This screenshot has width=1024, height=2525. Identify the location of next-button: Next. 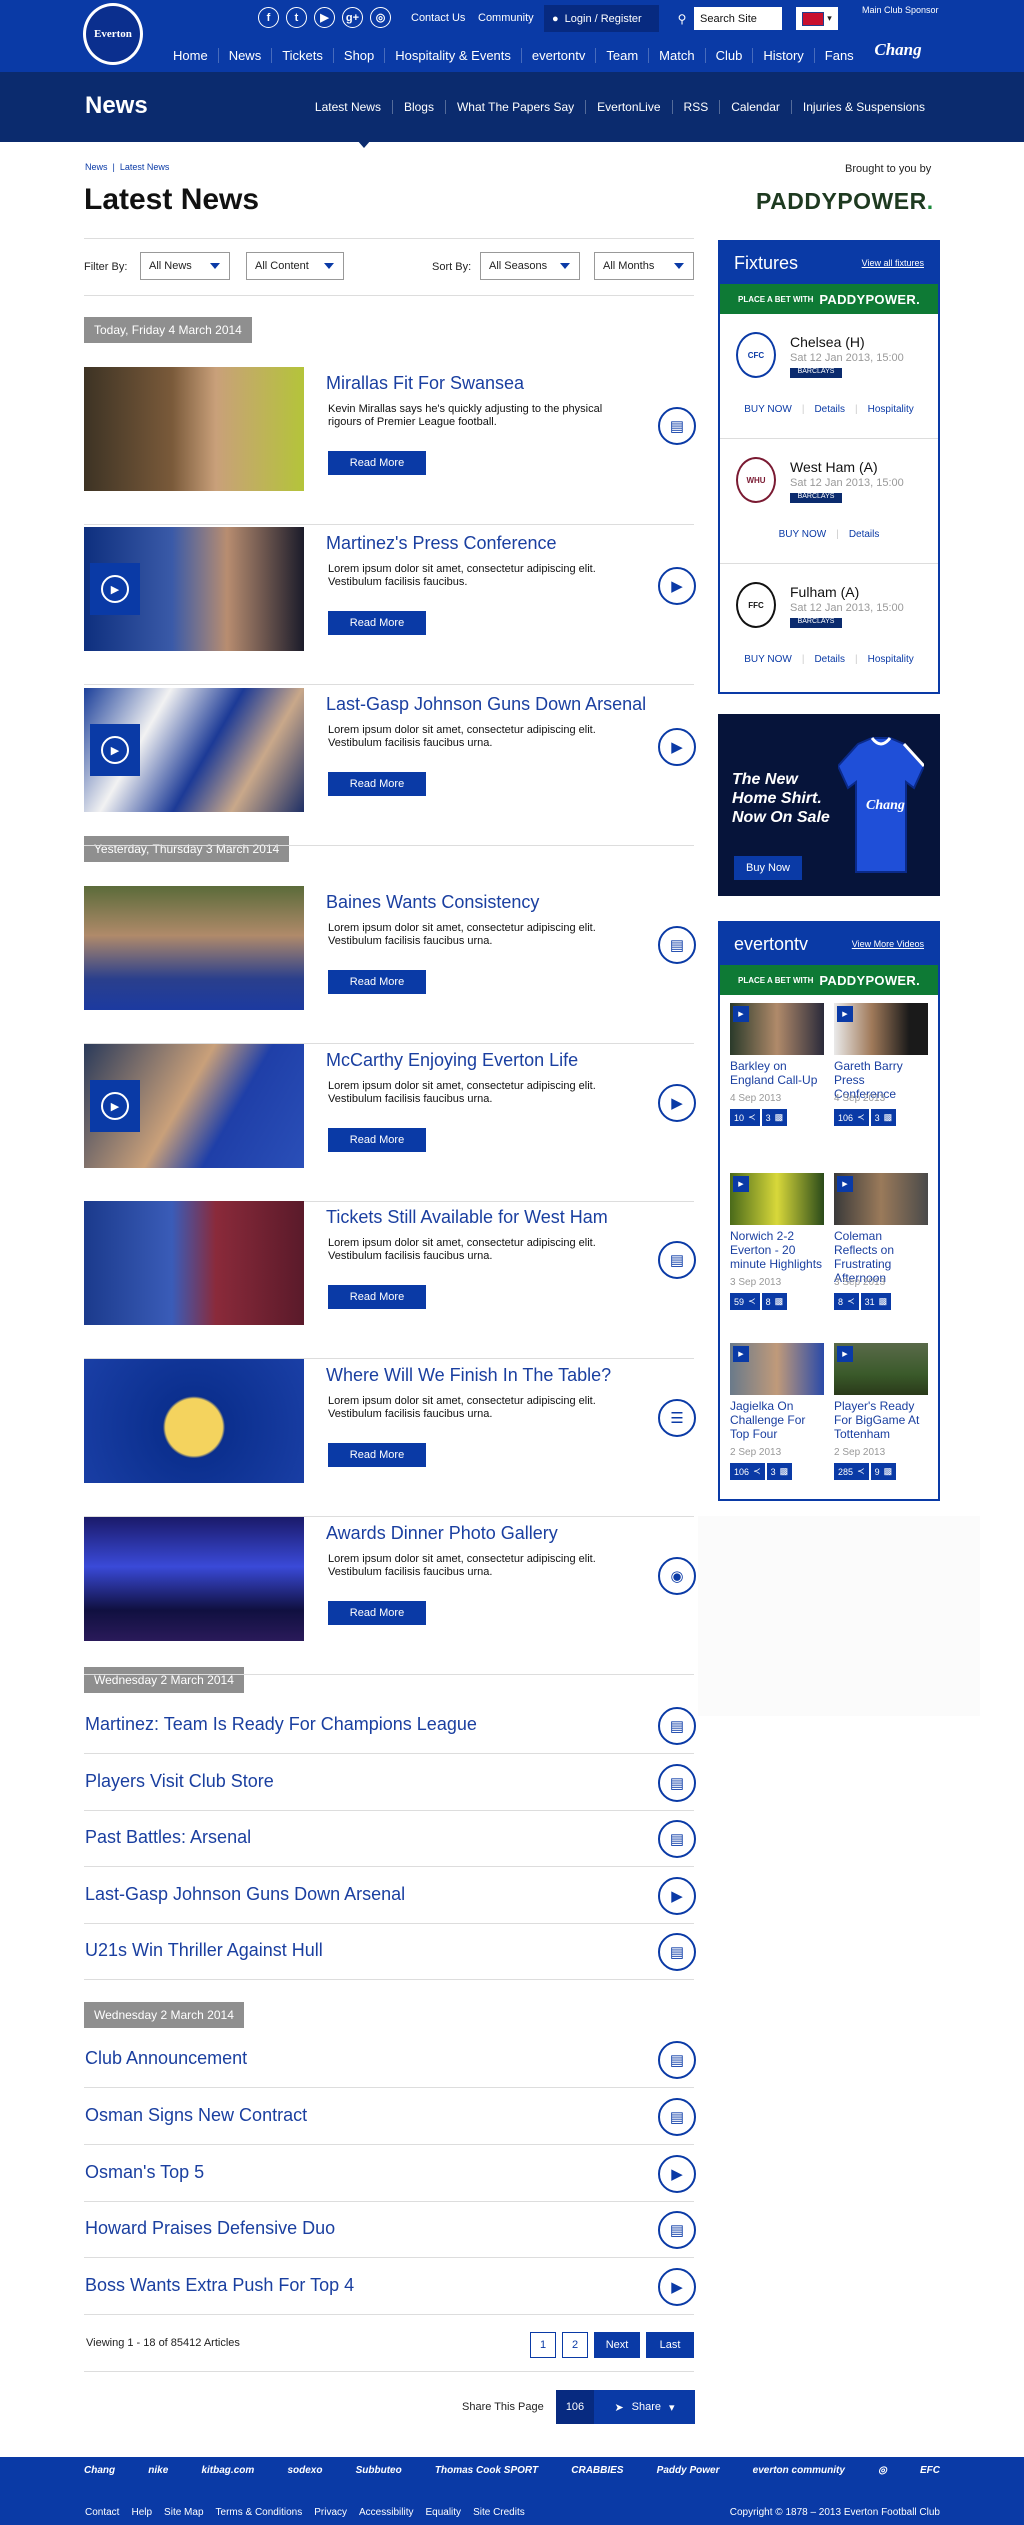
(617, 2345).